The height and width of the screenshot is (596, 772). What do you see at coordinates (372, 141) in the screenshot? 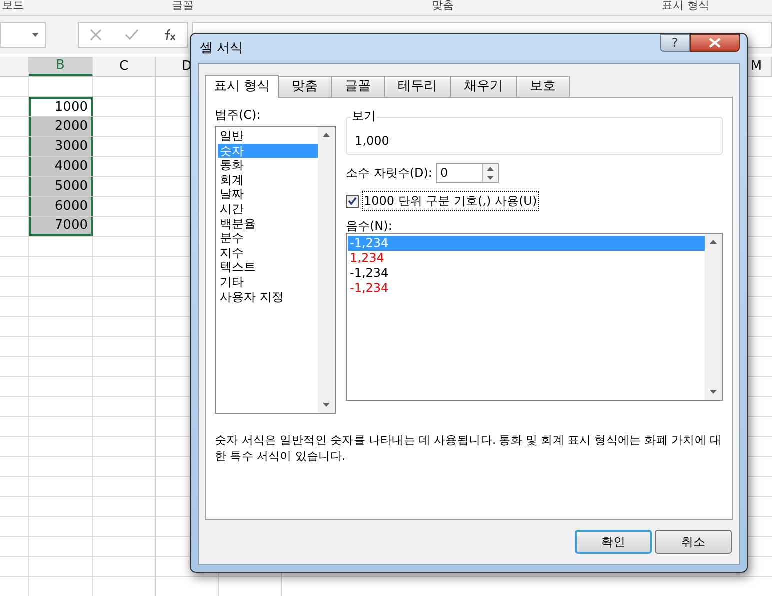
I see `preview-value: 1,000` at bounding box center [372, 141].